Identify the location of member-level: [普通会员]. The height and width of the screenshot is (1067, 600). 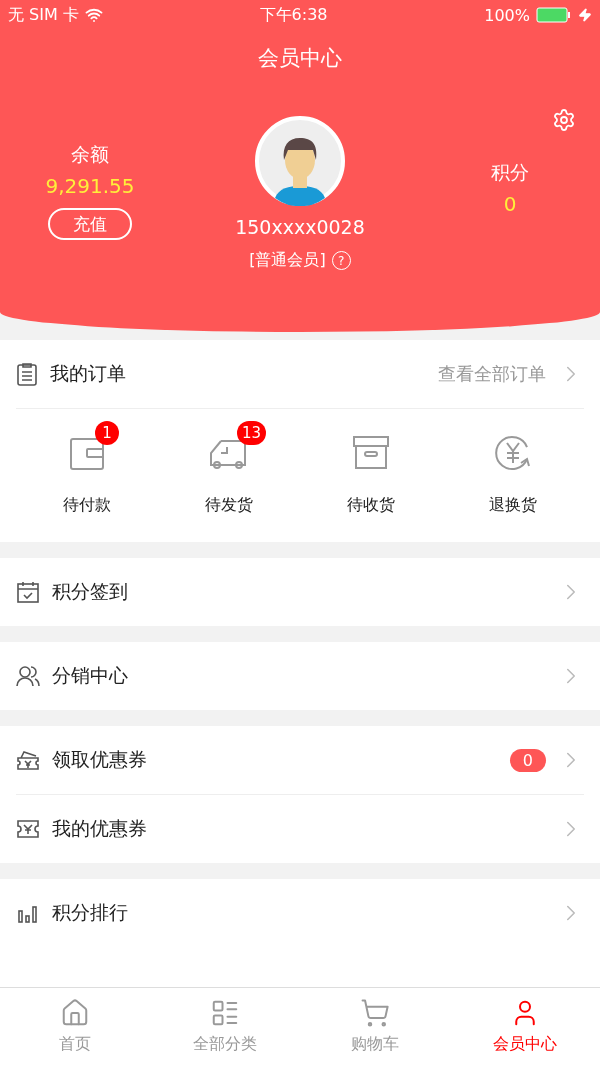
(287, 260).